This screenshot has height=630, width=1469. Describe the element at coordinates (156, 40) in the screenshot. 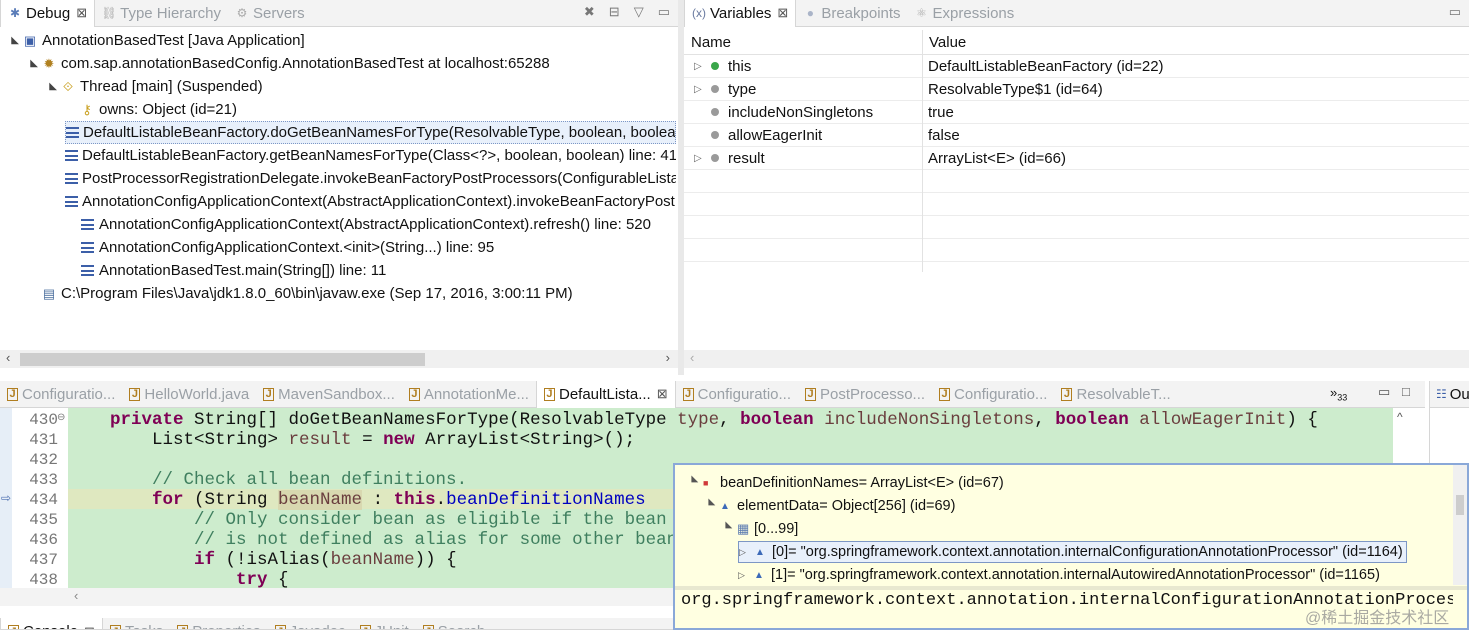

I see `stack-tree-row: ◢ ▣ AnnotationBasedTest [Java Application]` at that location.